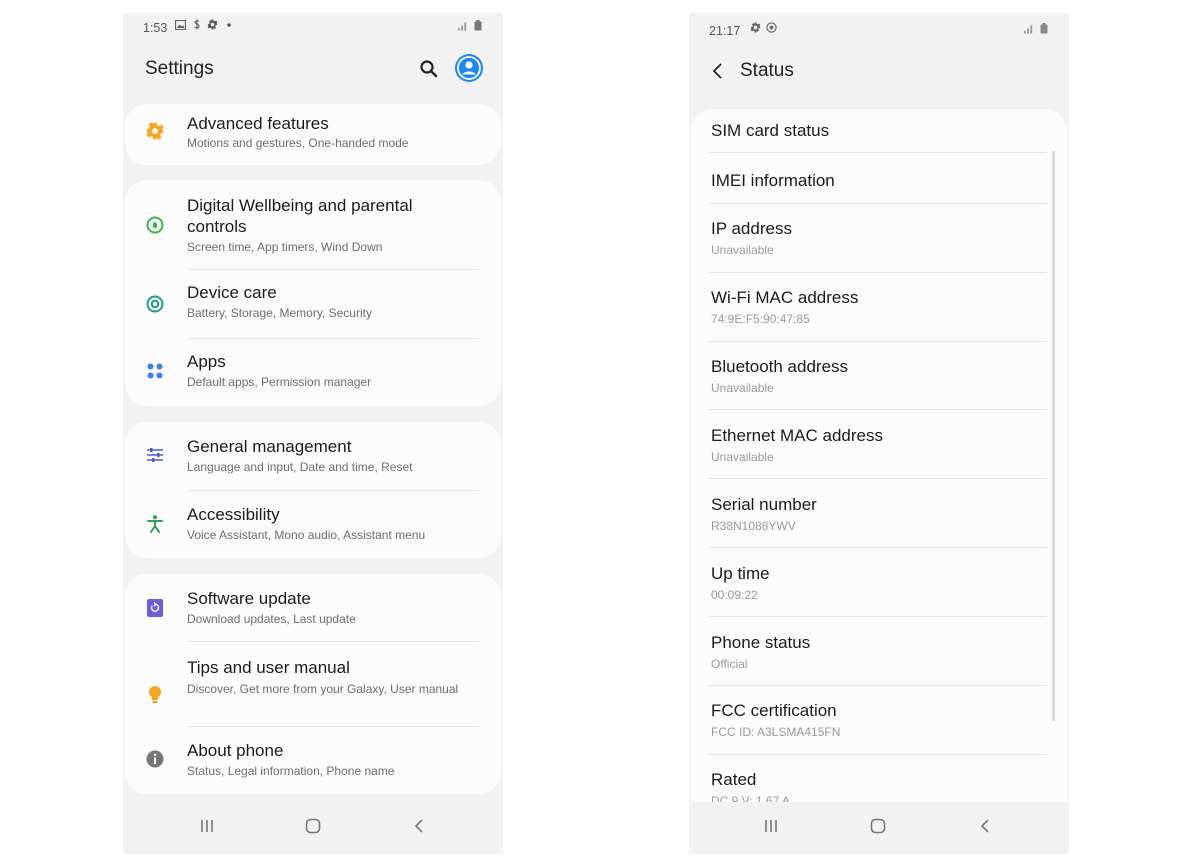  What do you see at coordinates (300, 216) in the screenshot?
I see `settings-item-title: Digital Wellbeing and parental controls` at bounding box center [300, 216].